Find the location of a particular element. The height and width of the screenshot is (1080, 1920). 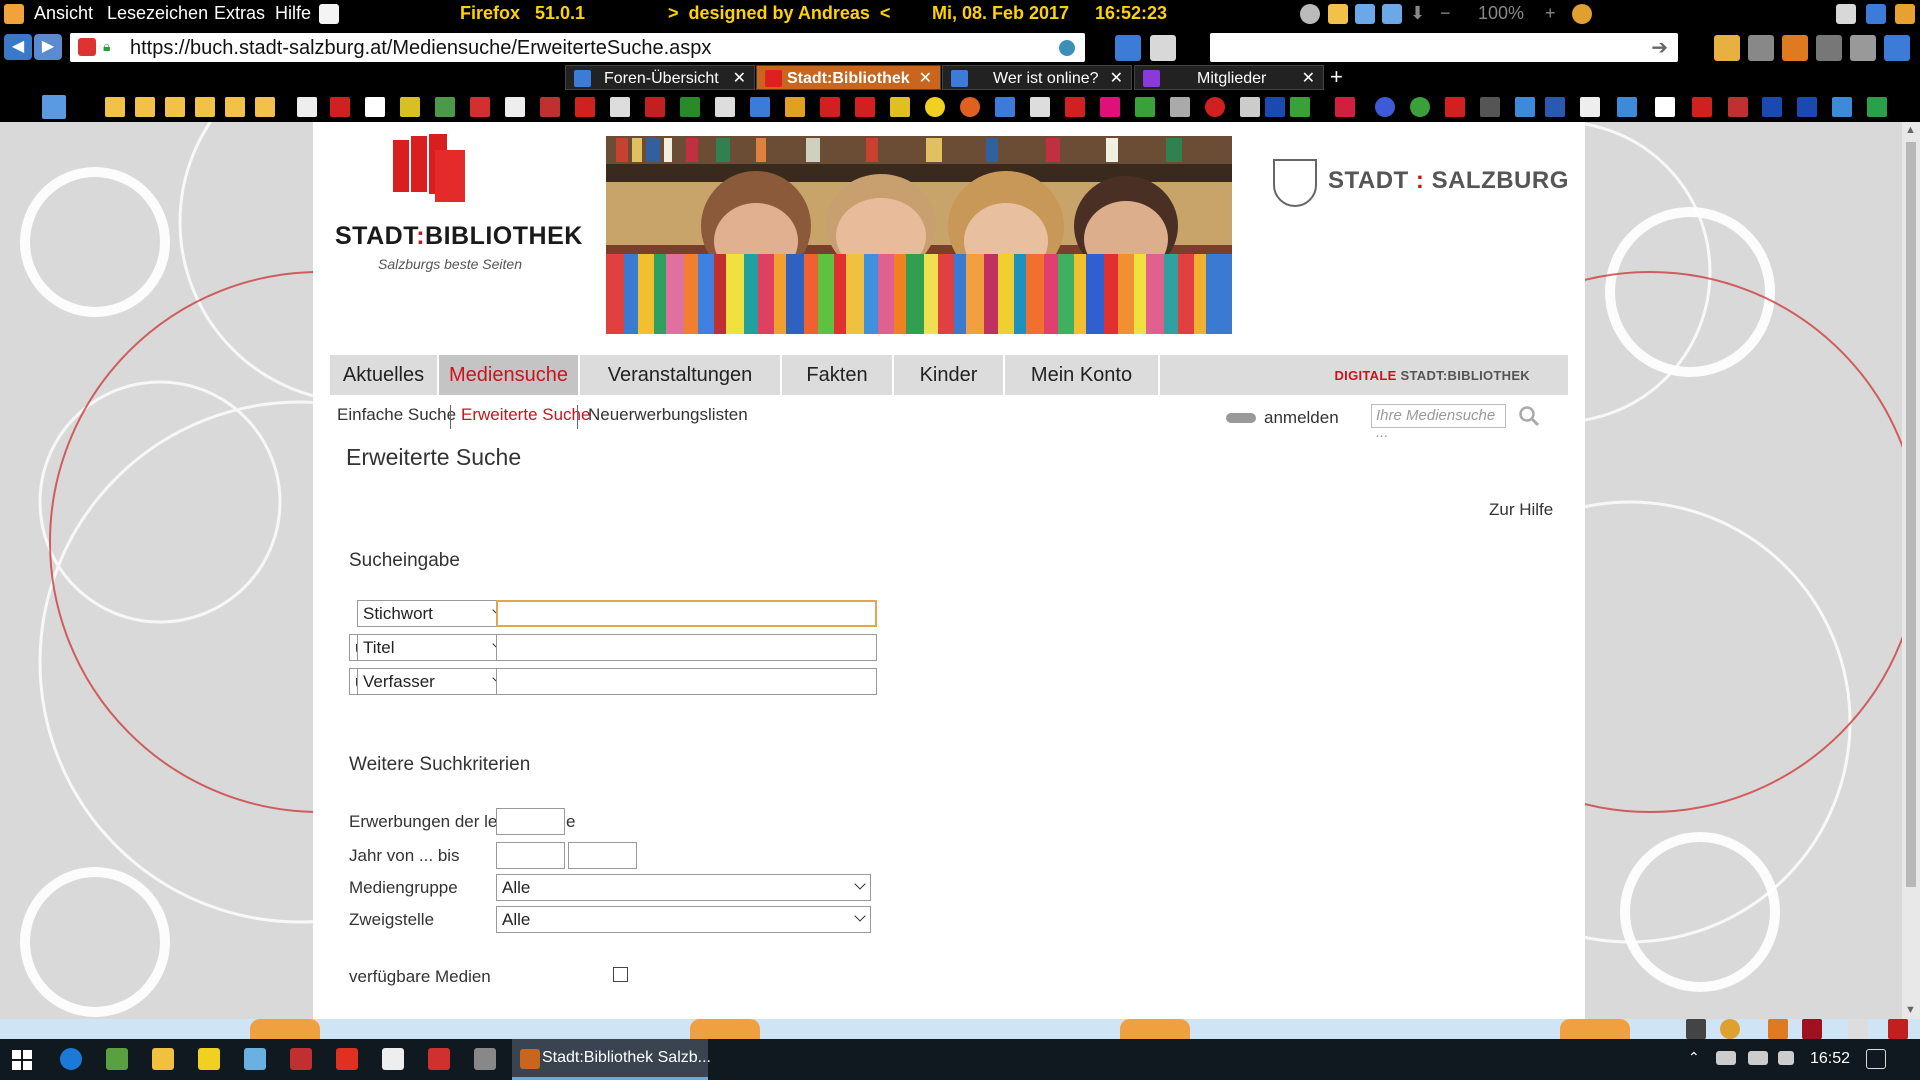

scroll-down-icon: ▼ is located at coordinates (1910, 1010).